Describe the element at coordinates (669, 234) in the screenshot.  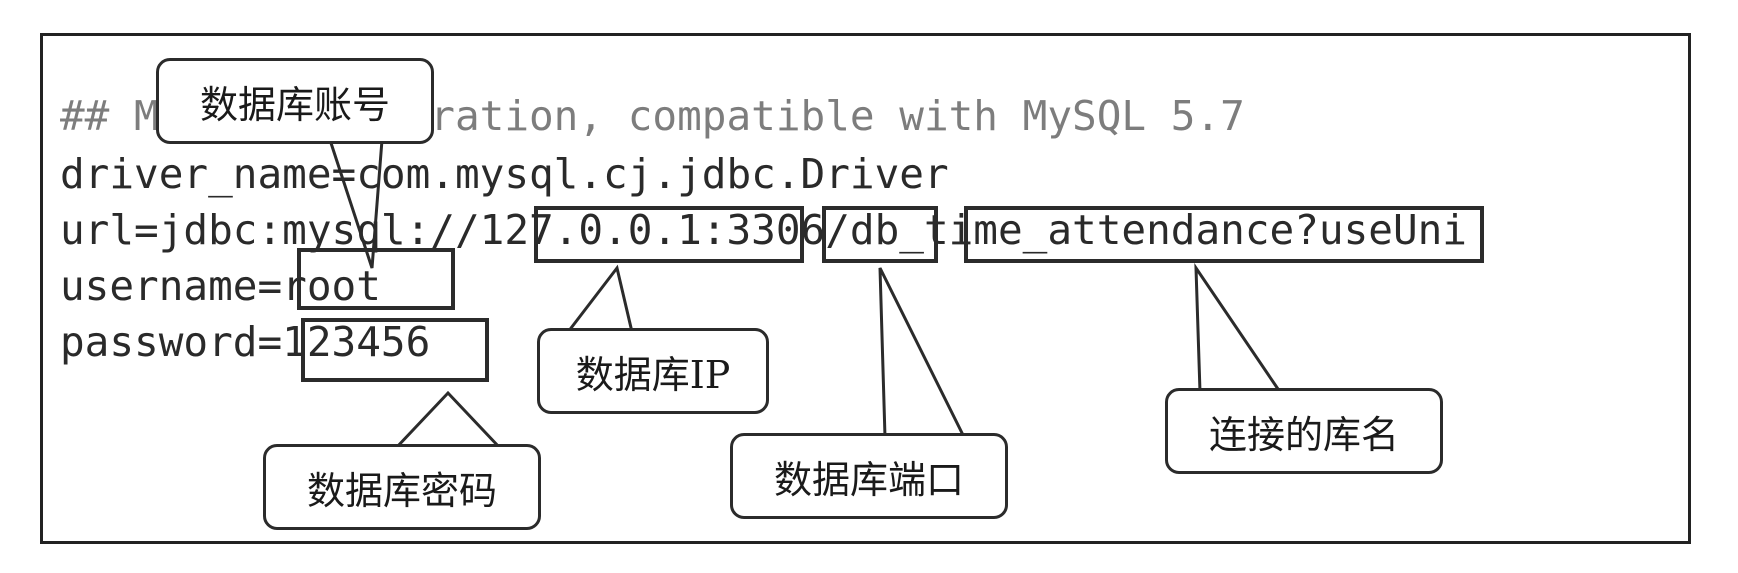
I see `ip-highlight` at that location.